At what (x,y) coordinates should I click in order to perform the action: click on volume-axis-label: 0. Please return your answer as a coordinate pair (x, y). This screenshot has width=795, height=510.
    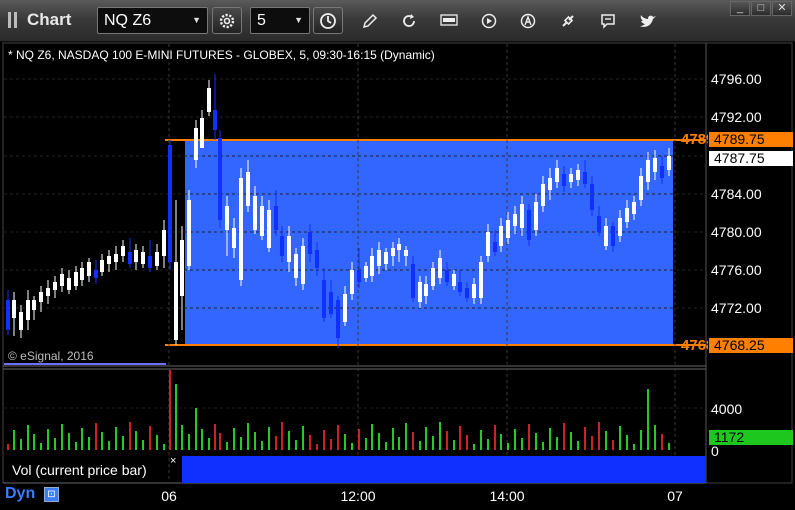
    Looking at the image, I should click on (715, 451).